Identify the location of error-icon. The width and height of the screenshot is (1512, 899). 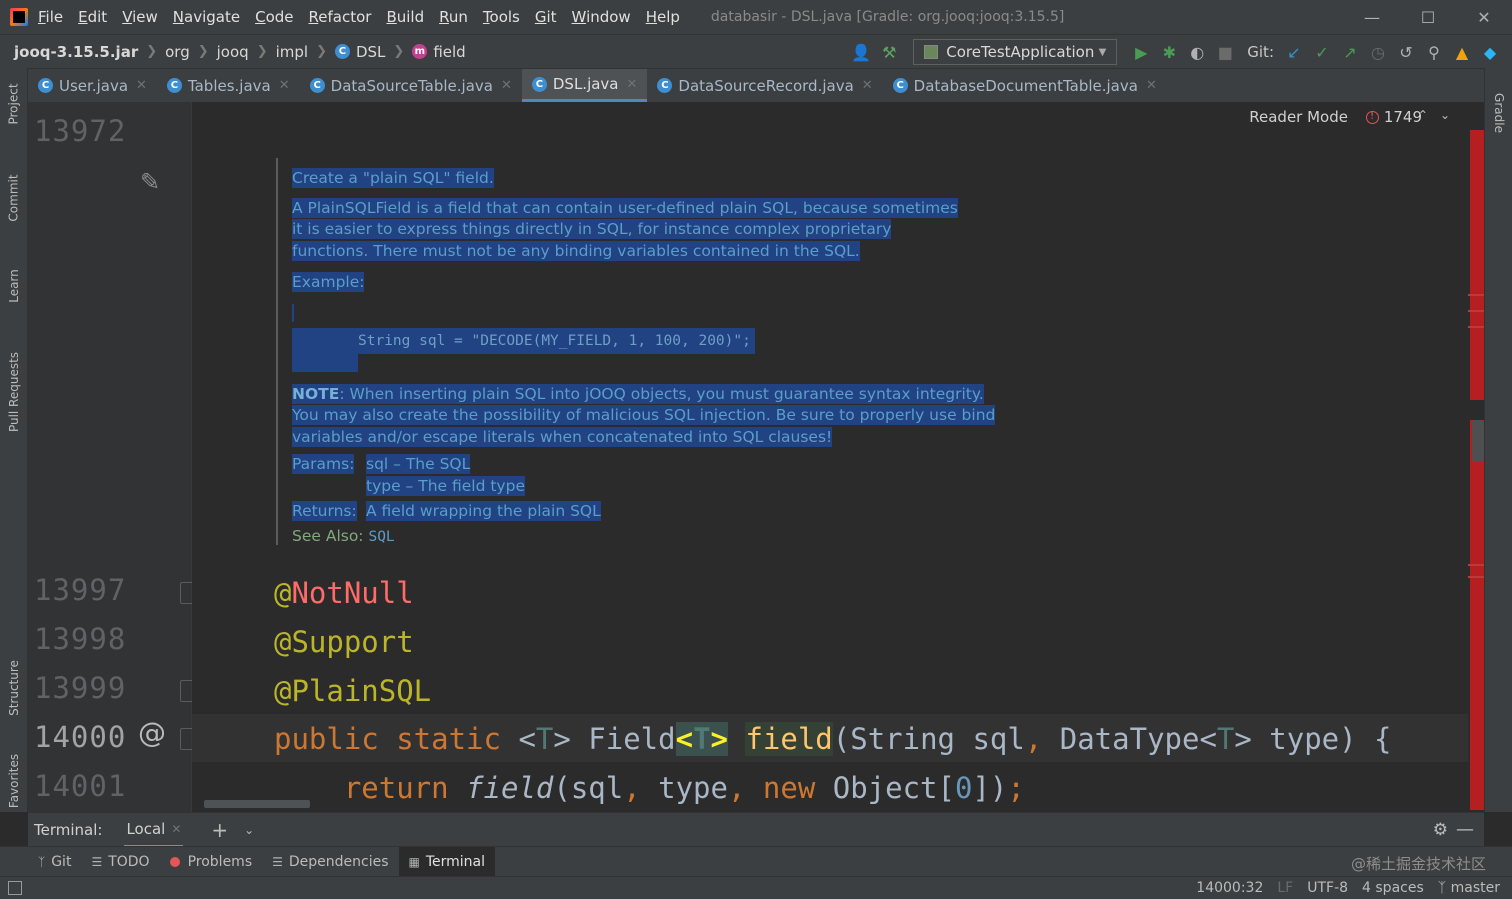
(1372, 116).